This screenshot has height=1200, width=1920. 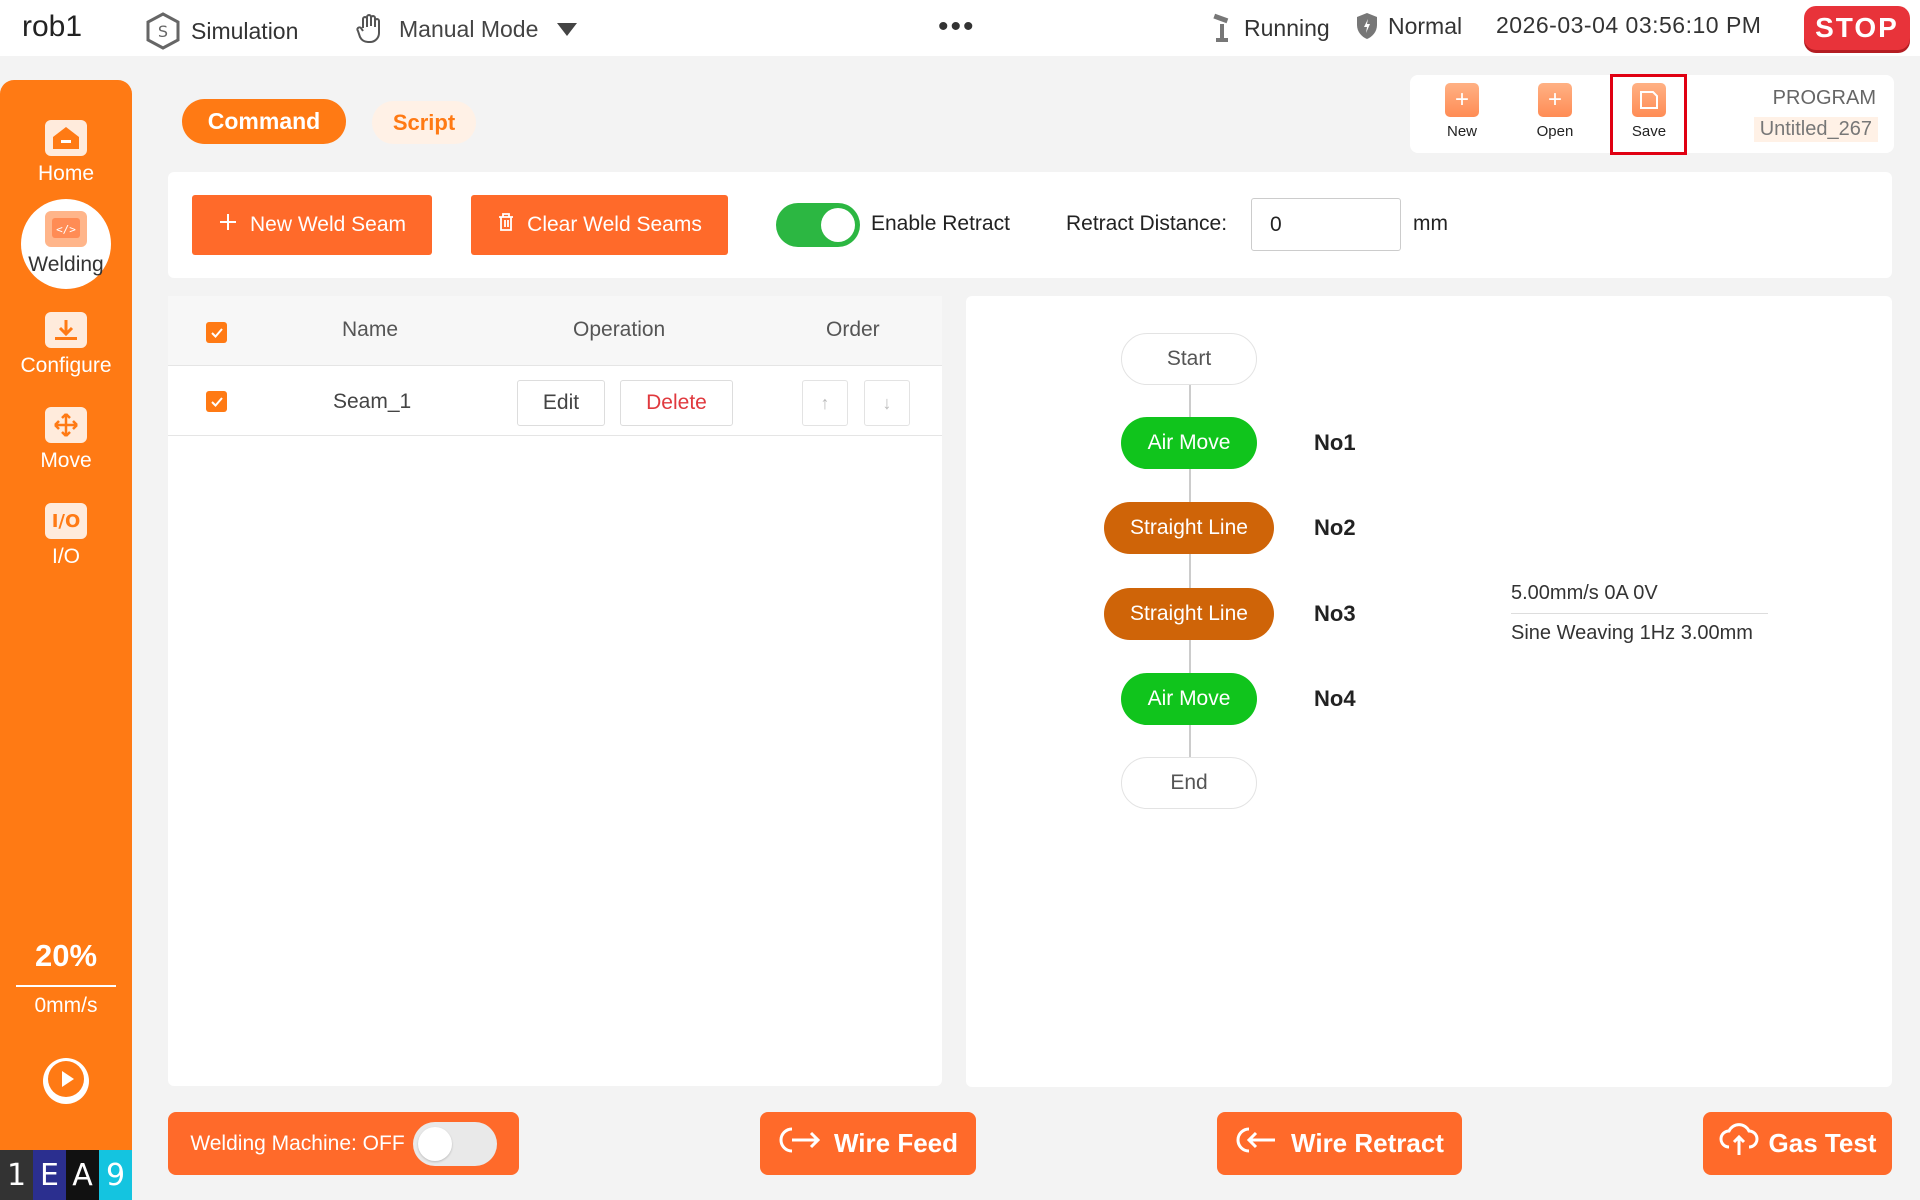 I want to click on speed-value: 0mm/s, so click(x=66, y=1005).